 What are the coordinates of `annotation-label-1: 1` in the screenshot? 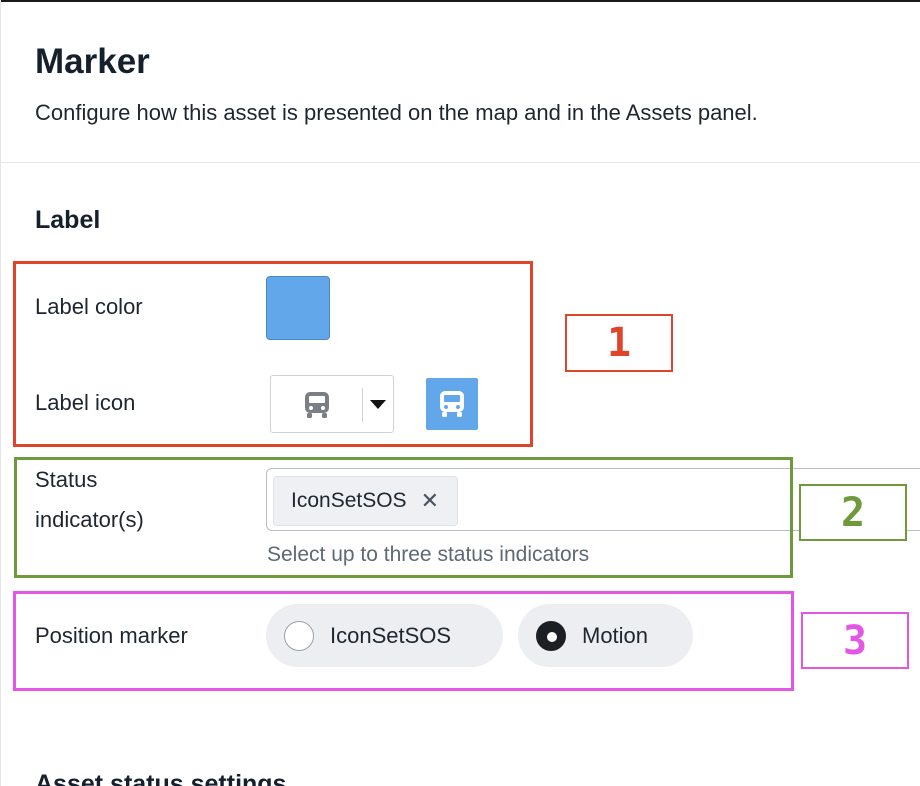 It's located at (619, 343).